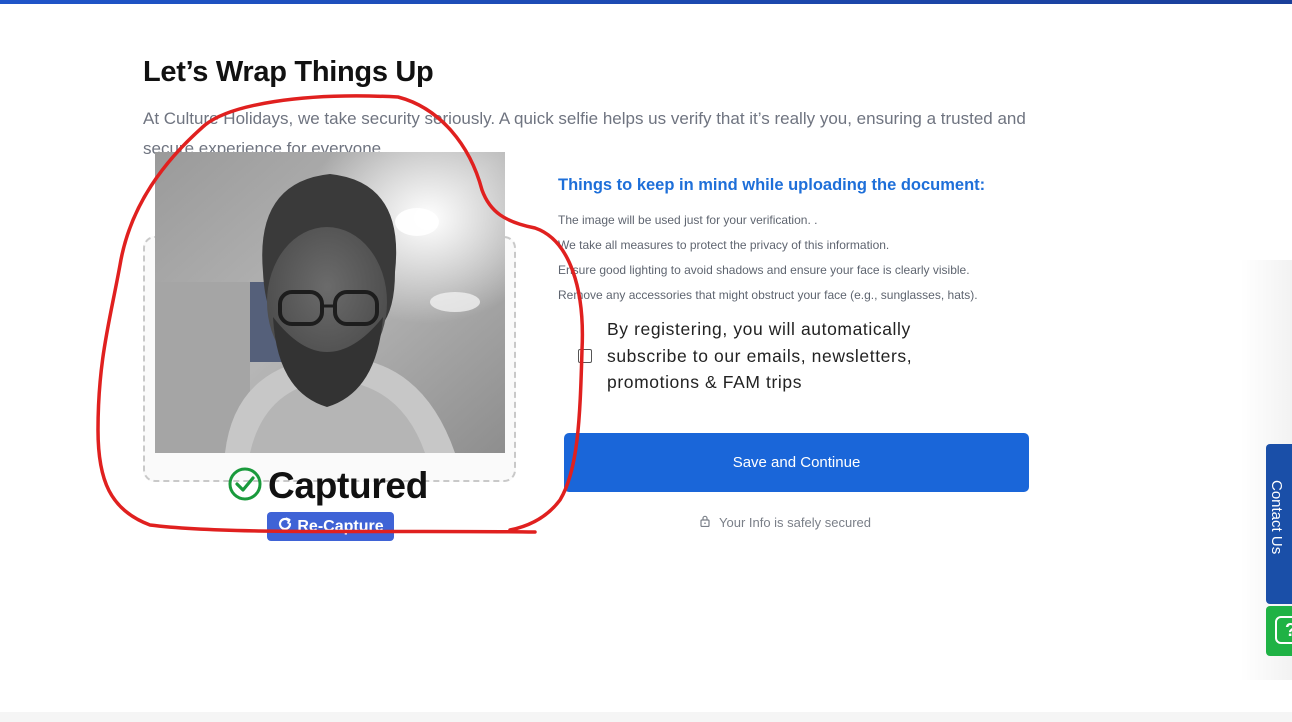 The height and width of the screenshot is (722, 1292). Describe the element at coordinates (330, 302) in the screenshot. I see `captured-selfie-image` at that location.